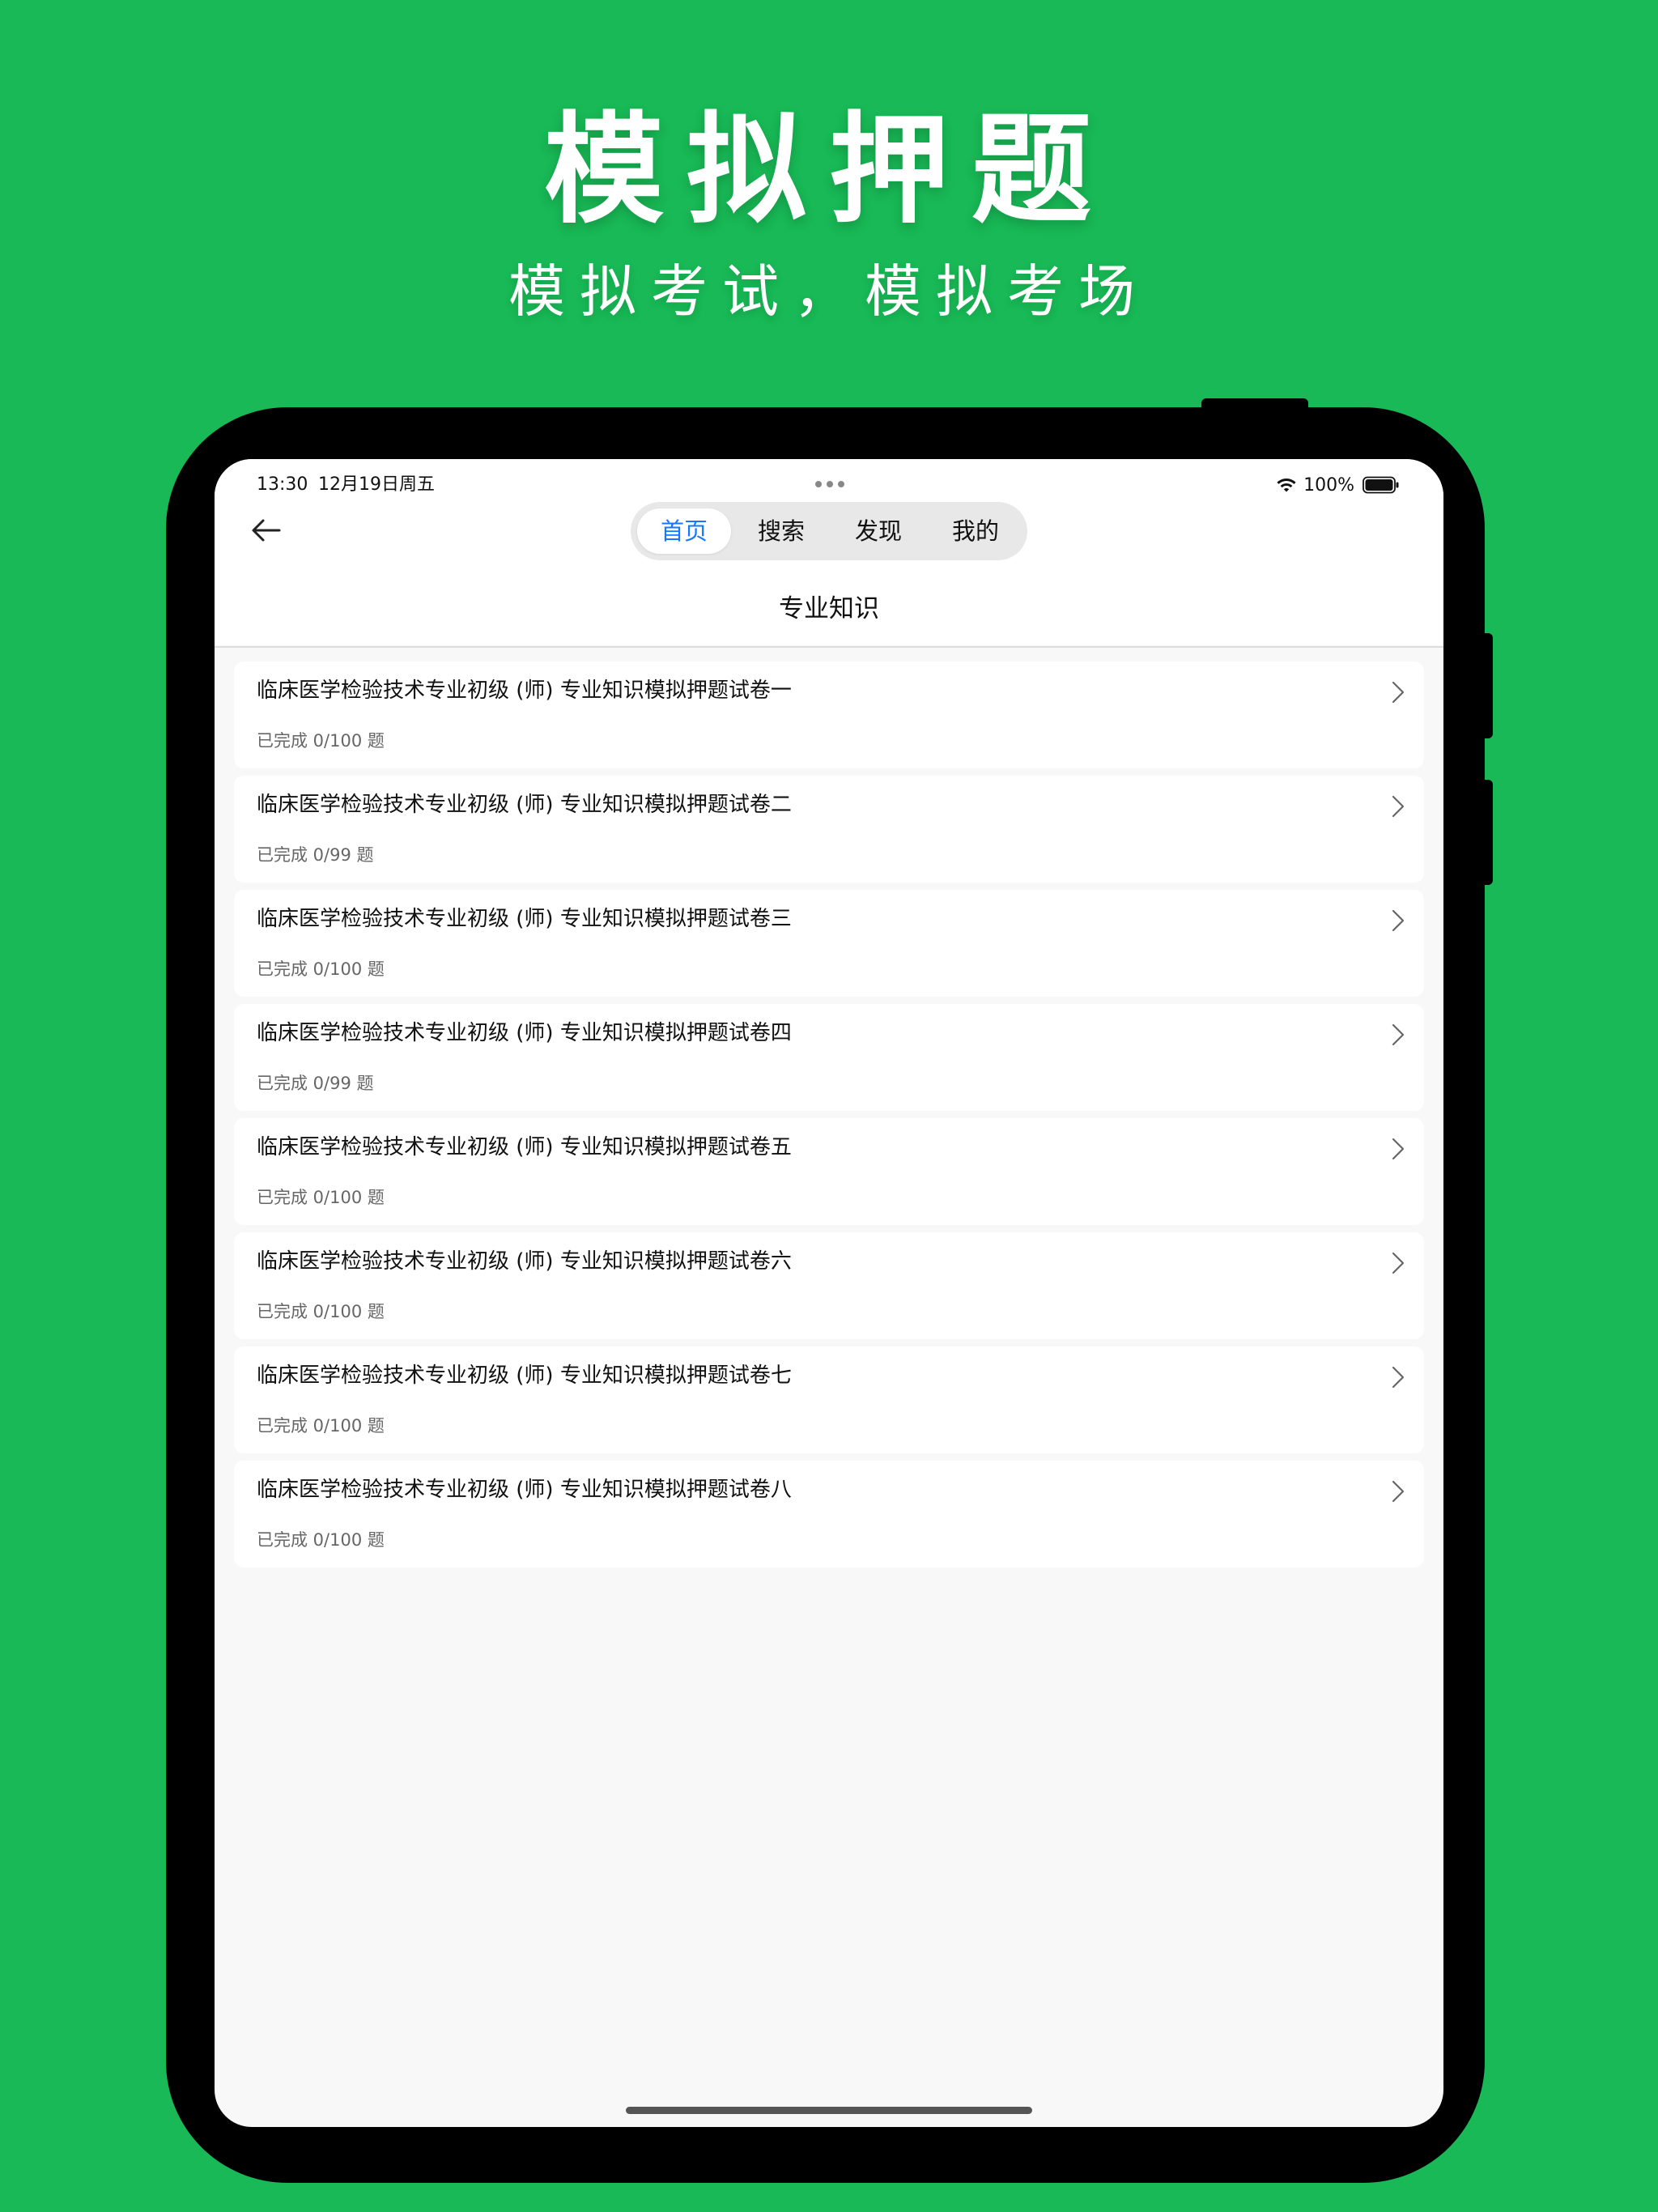  I want to click on status-time: 13:30, so click(282, 485).